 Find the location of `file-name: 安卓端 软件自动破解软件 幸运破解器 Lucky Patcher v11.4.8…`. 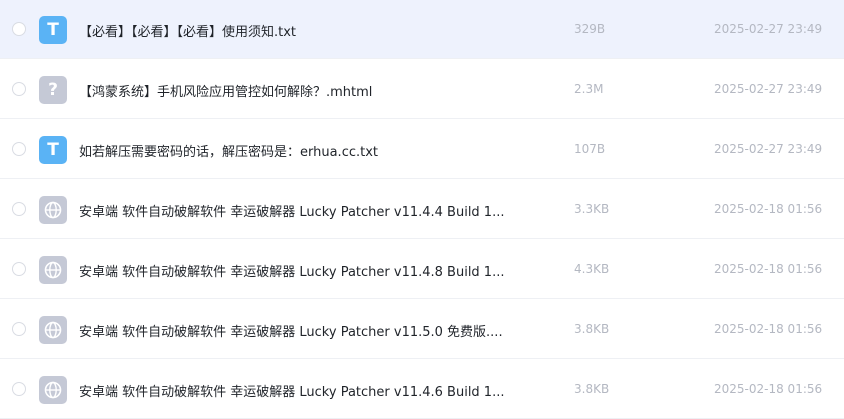

file-name: 安卓端 软件自动破解软件 幸运破解器 Lucky Patcher v11.4.8… is located at coordinates (291, 270).